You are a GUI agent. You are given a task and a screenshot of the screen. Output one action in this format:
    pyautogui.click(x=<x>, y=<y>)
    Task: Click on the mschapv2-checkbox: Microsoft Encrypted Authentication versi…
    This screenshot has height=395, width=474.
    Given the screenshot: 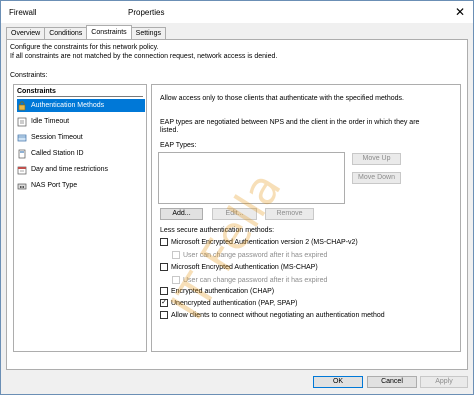 What is the action you would take?
    pyautogui.click(x=259, y=242)
    